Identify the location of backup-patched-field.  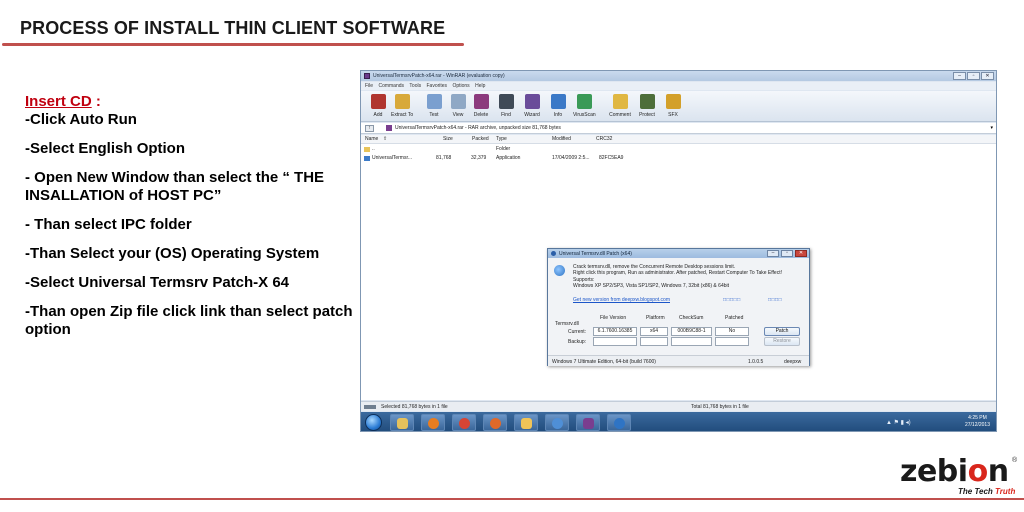
(732, 341).